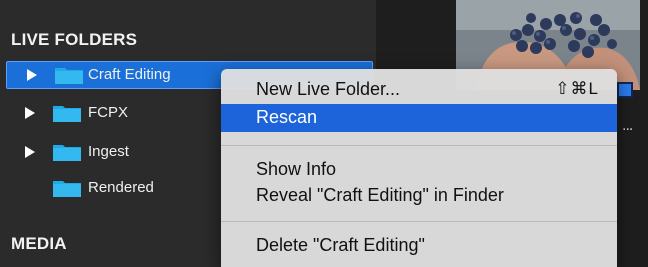 The width and height of the screenshot is (648, 267). I want to click on menu-item-new-live-folder: New Live Folder... ⇧⌘L, so click(419, 90).